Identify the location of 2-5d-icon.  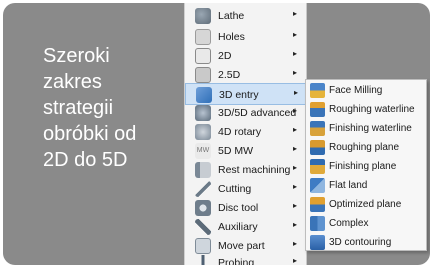
(203, 75).